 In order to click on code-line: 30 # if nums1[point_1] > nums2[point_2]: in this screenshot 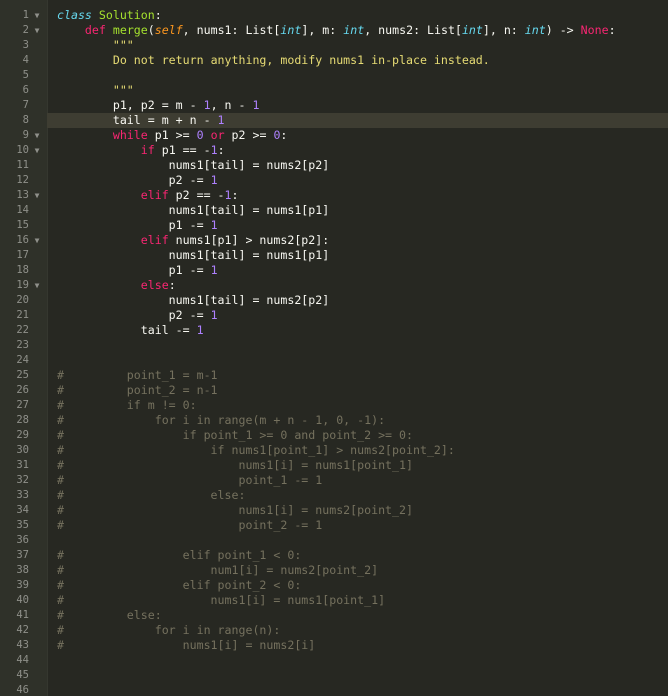, I will do `click(334, 450)`.